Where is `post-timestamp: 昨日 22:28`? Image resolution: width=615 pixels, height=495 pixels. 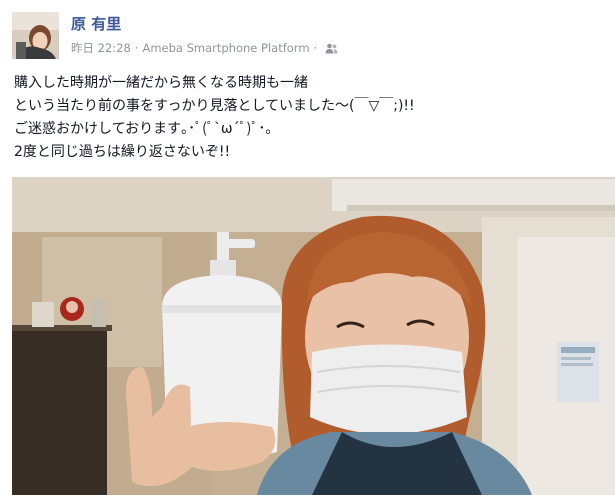 post-timestamp: 昨日 22:28 is located at coordinates (101, 48).